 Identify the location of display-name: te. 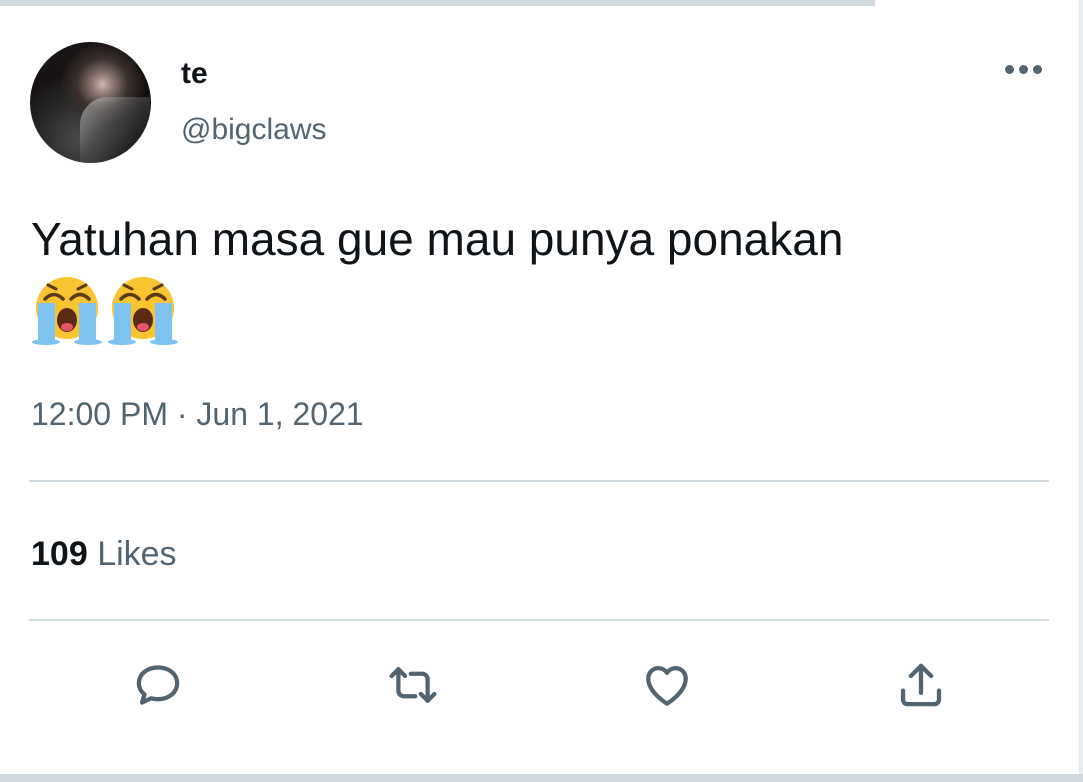
(194, 74).